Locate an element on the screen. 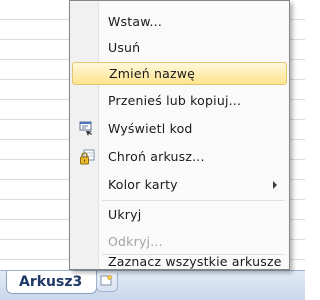 This screenshot has width=320, height=300. menu-item-label: Kolor karty is located at coordinates (143, 184).